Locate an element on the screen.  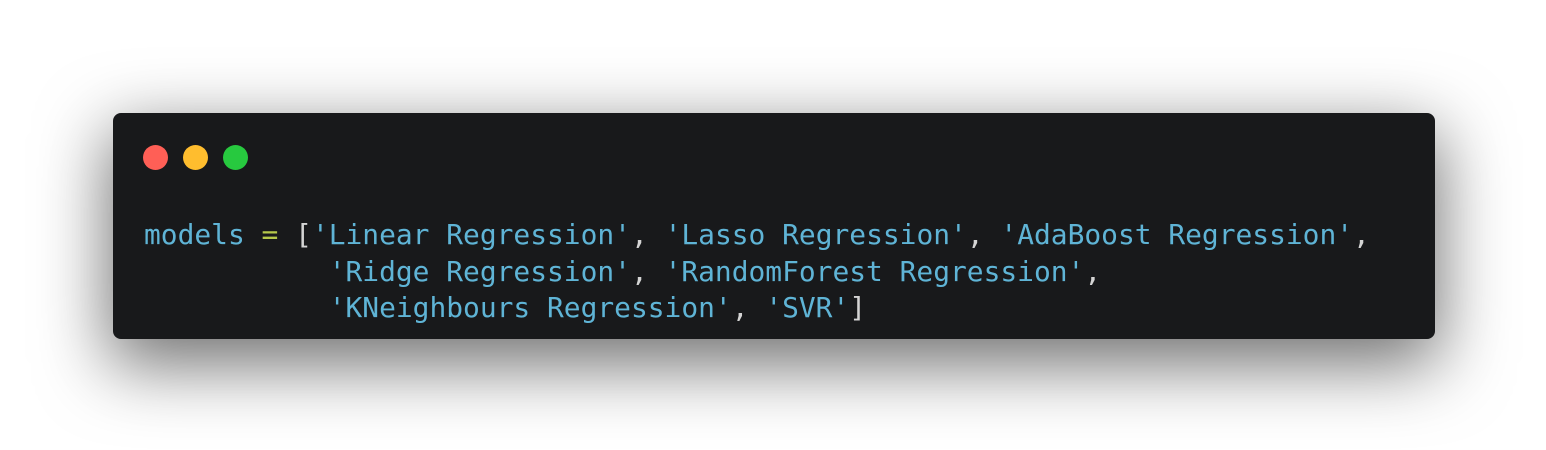
string-literal: 'RandomForest Regression' is located at coordinates (874, 271).